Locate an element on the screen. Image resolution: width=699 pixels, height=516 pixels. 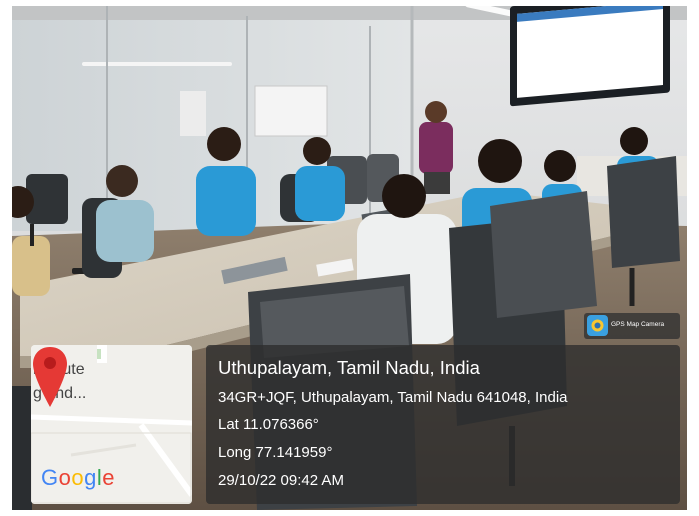
map-thumbnail: nstitute g and... Google is located at coordinates (111, 424).